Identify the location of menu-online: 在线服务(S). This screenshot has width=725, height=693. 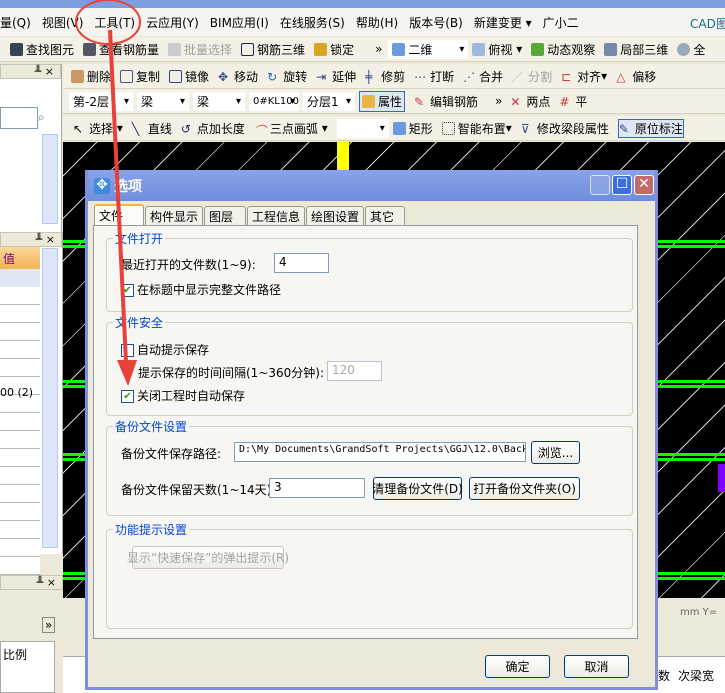
(312, 22).